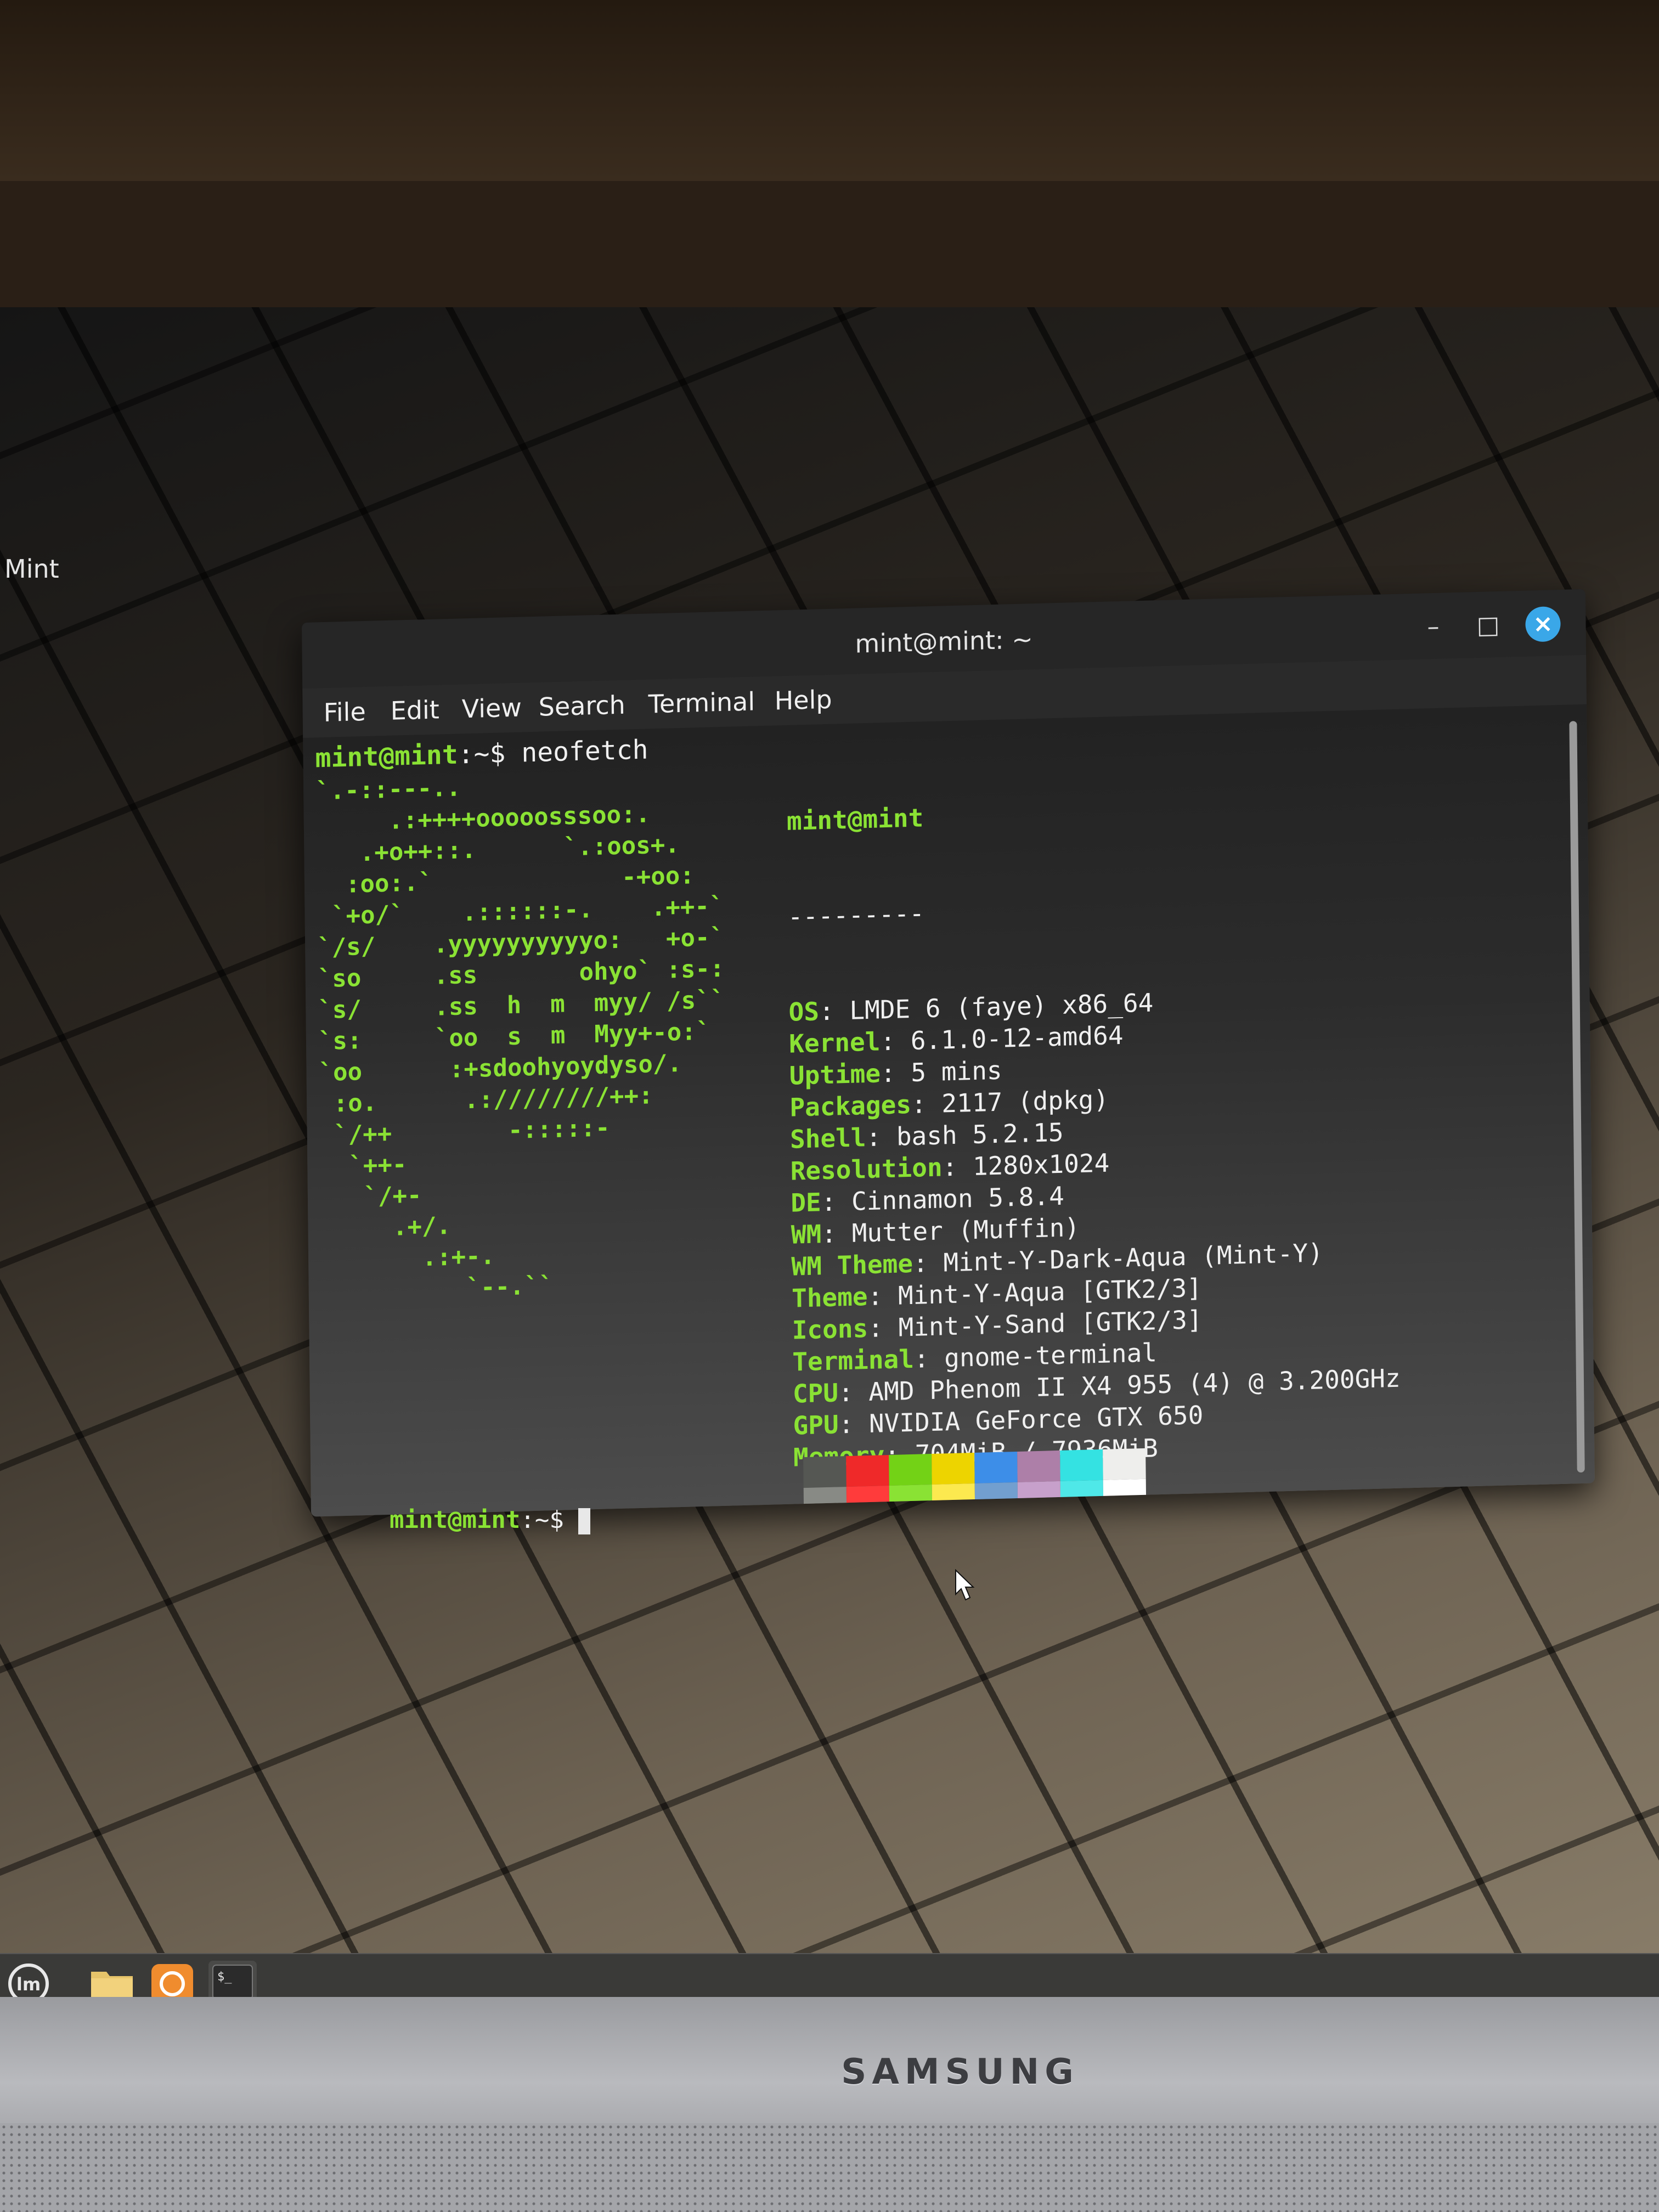 The height and width of the screenshot is (2212, 1659). I want to click on info-value: 5 mins, so click(957, 1071).